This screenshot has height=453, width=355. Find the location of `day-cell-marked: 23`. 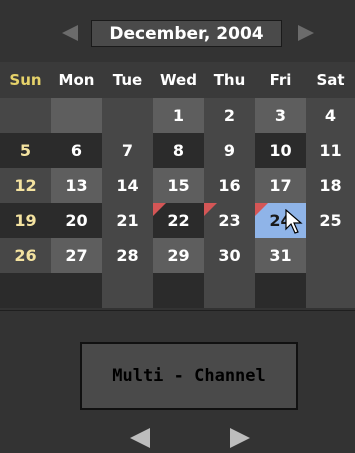

day-cell-marked: 23 is located at coordinates (229, 220).